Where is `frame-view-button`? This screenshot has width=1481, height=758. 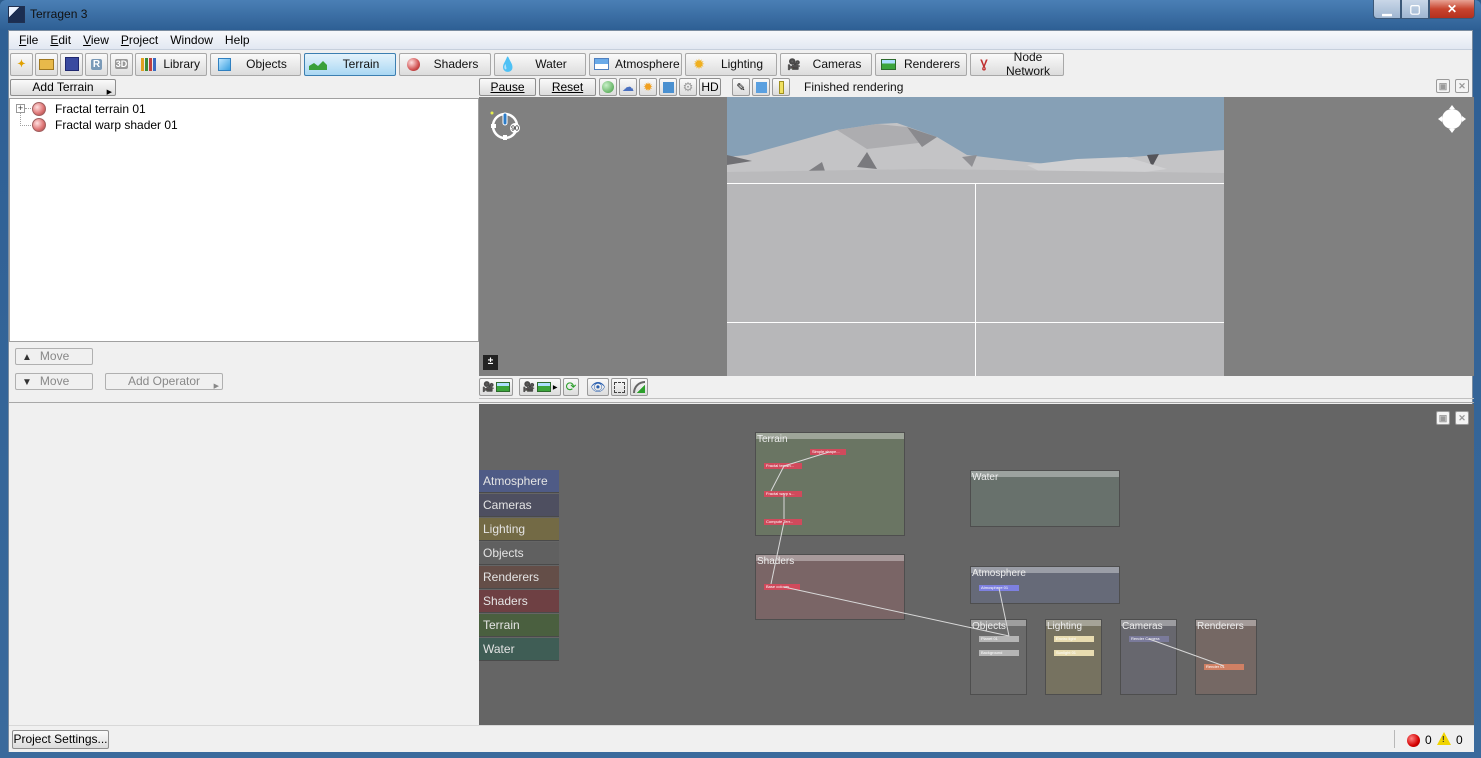
frame-view-button is located at coordinates (619, 387).